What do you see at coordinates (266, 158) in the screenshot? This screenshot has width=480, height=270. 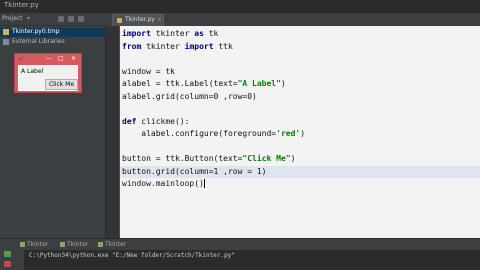 I see `code-string: "Click Me"` at bounding box center [266, 158].